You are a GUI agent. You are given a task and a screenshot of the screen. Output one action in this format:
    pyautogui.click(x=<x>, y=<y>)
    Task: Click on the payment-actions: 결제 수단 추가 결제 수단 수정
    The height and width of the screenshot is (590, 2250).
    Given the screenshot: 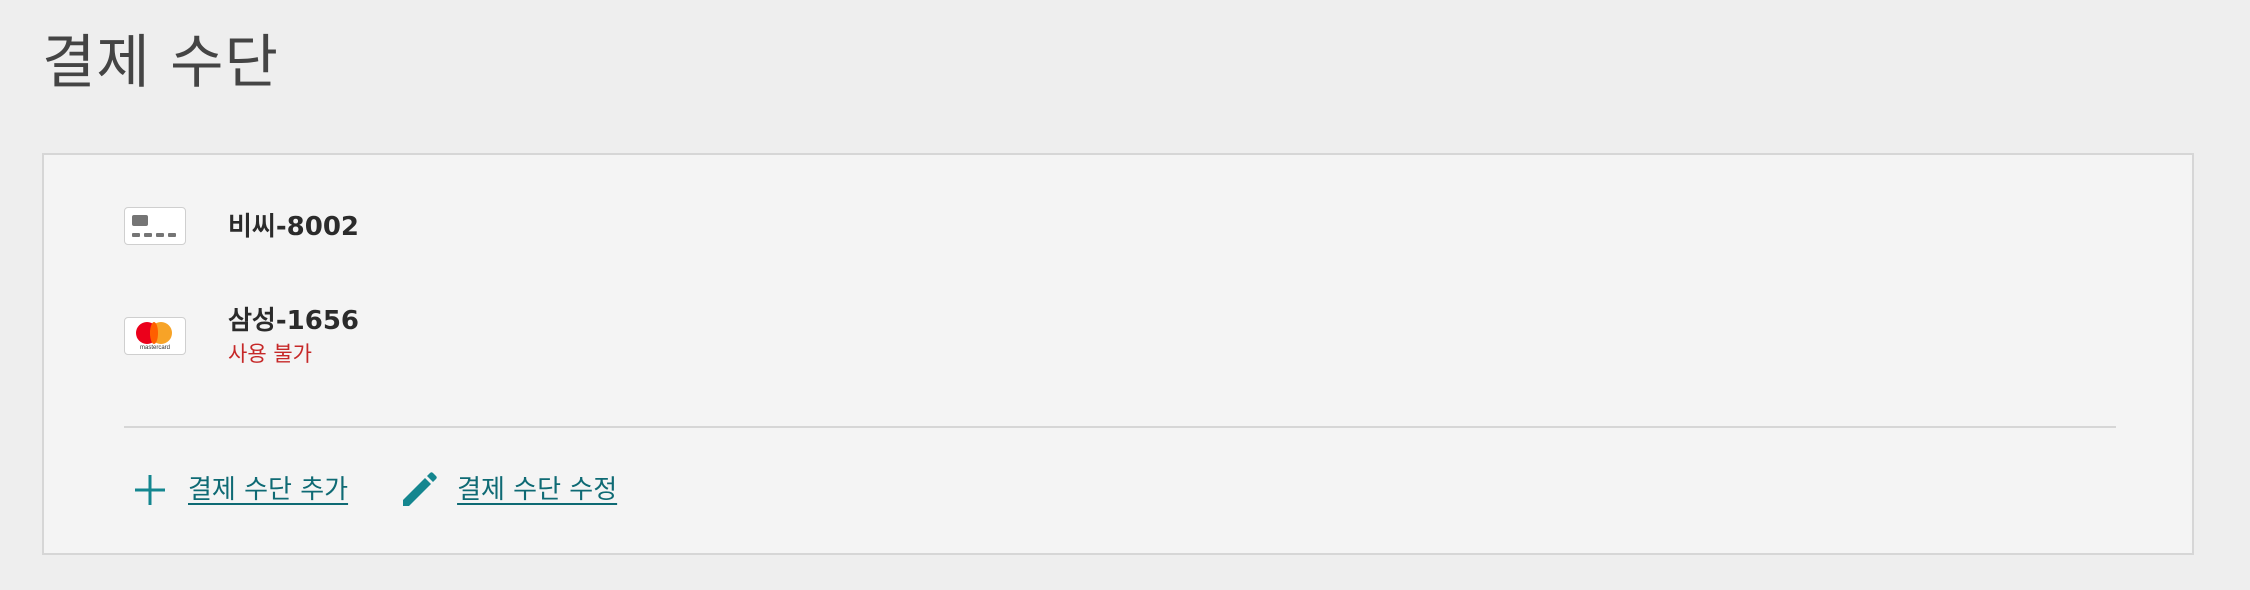 What is the action you would take?
    pyautogui.click(x=373, y=490)
    